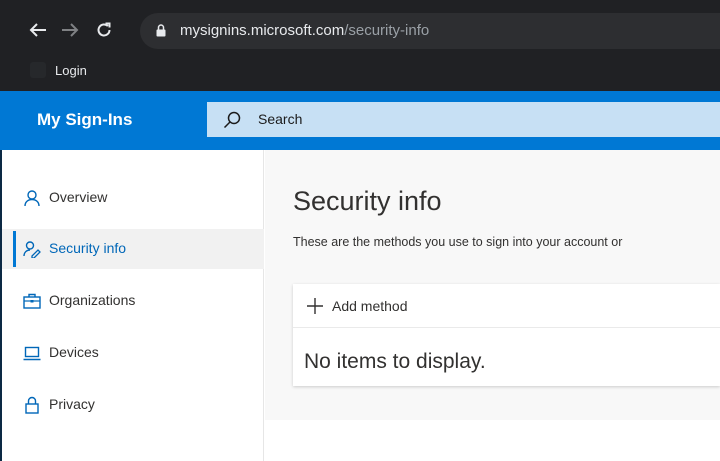 The width and height of the screenshot is (720, 461). Describe the element at coordinates (133, 353) in the screenshot. I see `sidebar-item-devices: Devices` at that location.